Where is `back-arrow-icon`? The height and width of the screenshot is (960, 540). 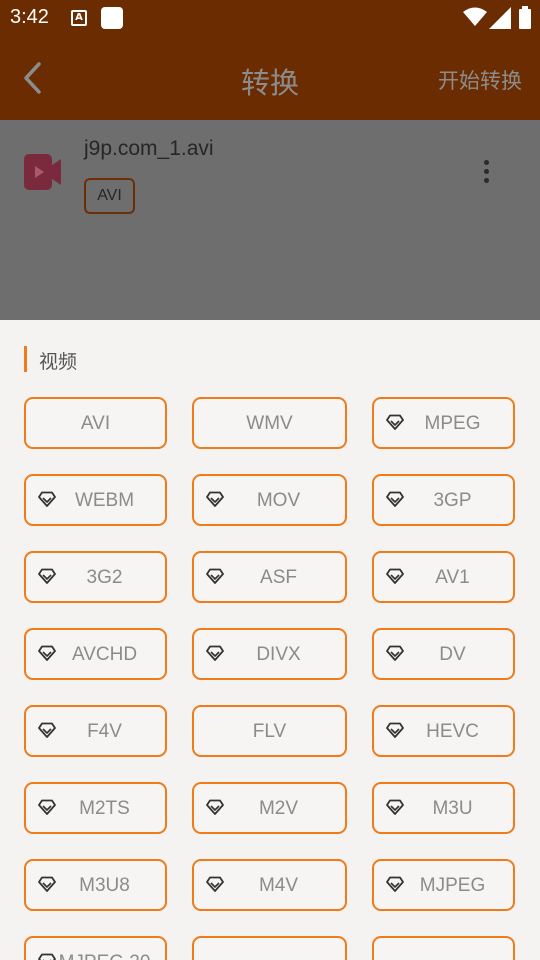
back-arrow-icon is located at coordinates (35, 78).